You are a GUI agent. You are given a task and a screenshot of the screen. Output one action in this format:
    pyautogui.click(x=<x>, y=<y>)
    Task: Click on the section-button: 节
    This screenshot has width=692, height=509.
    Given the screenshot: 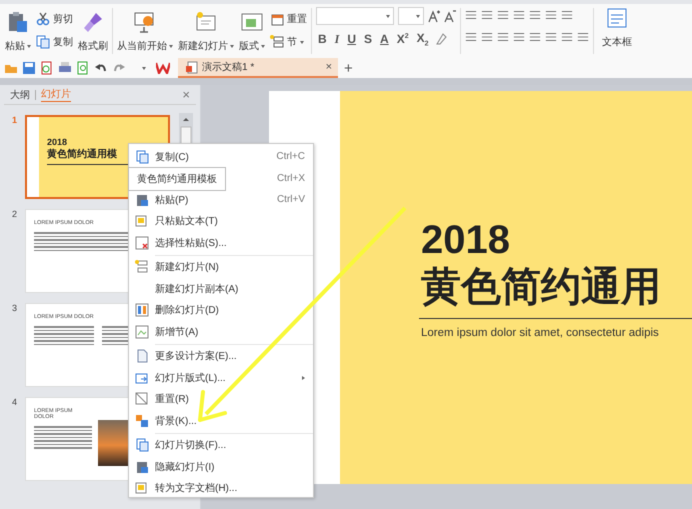 What is the action you would take?
    pyautogui.click(x=292, y=42)
    